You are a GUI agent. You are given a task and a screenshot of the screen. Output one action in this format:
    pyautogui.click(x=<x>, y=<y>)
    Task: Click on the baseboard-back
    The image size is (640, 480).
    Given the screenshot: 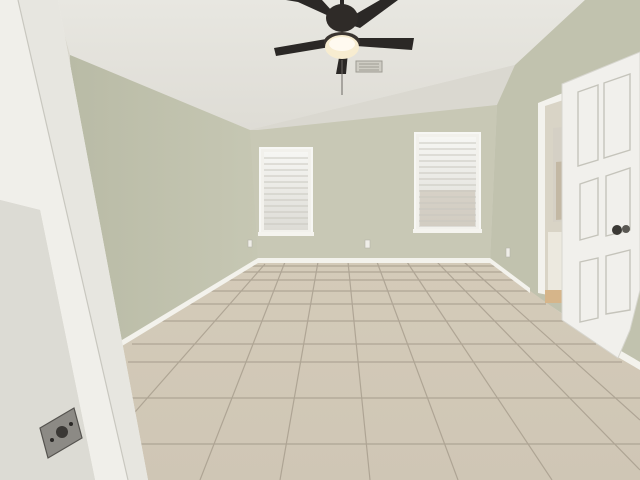 What is the action you would take?
    pyautogui.click(x=374, y=260)
    